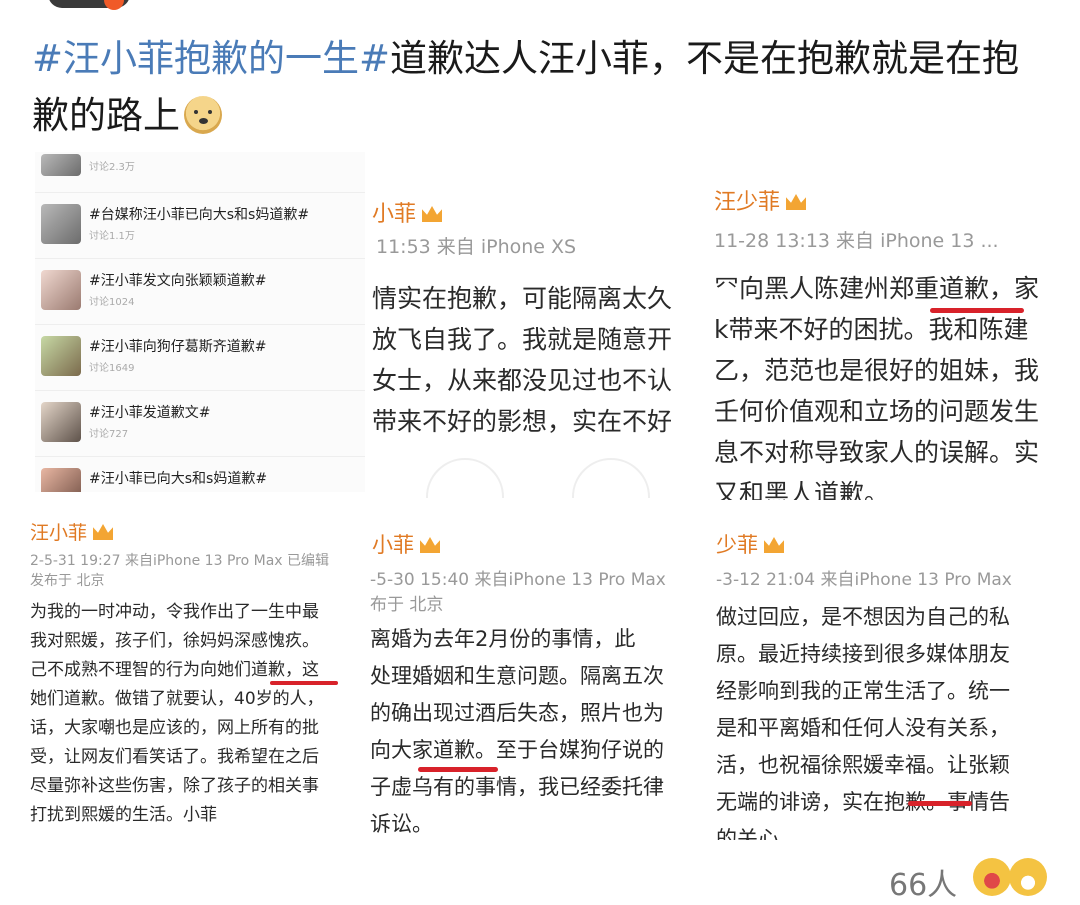  I want to click on post-meta: -3-12 21:04 来自iPhone 13 Pro Max, so click(864, 580).